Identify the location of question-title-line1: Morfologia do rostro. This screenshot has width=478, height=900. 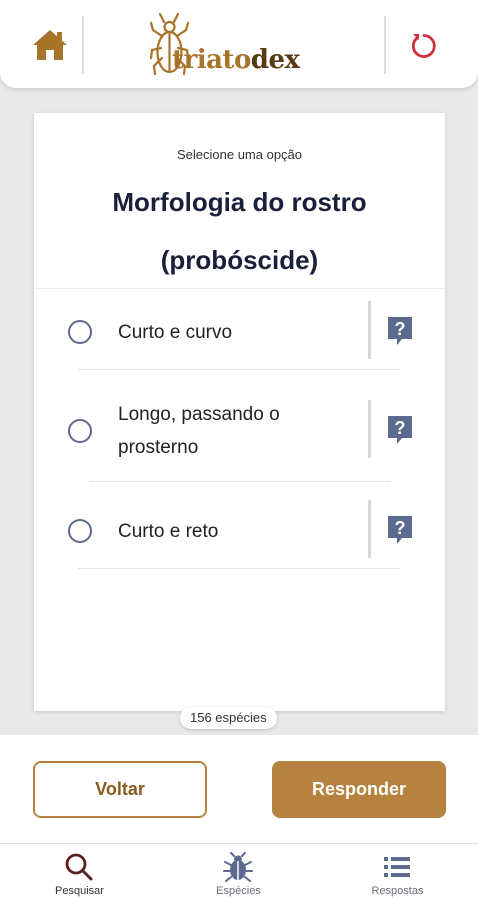
(239, 202).